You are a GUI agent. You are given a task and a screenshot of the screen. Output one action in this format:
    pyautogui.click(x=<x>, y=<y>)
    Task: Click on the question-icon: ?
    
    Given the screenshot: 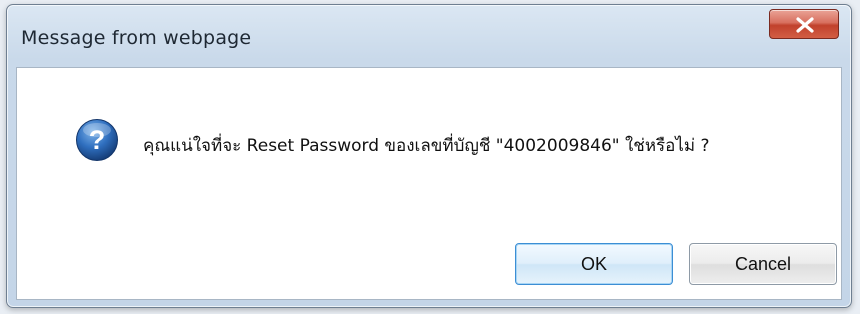 What is the action you would take?
    pyautogui.click(x=97, y=140)
    